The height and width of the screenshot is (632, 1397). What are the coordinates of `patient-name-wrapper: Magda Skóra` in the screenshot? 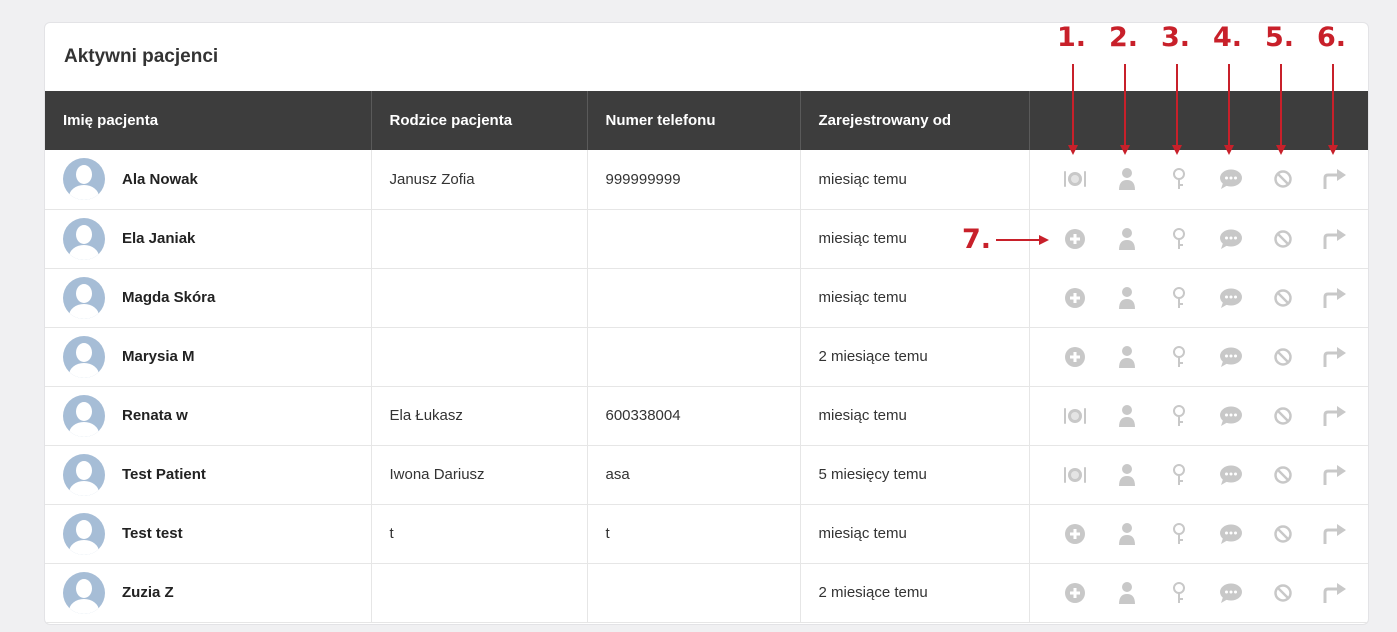 It's located at (216, 297).